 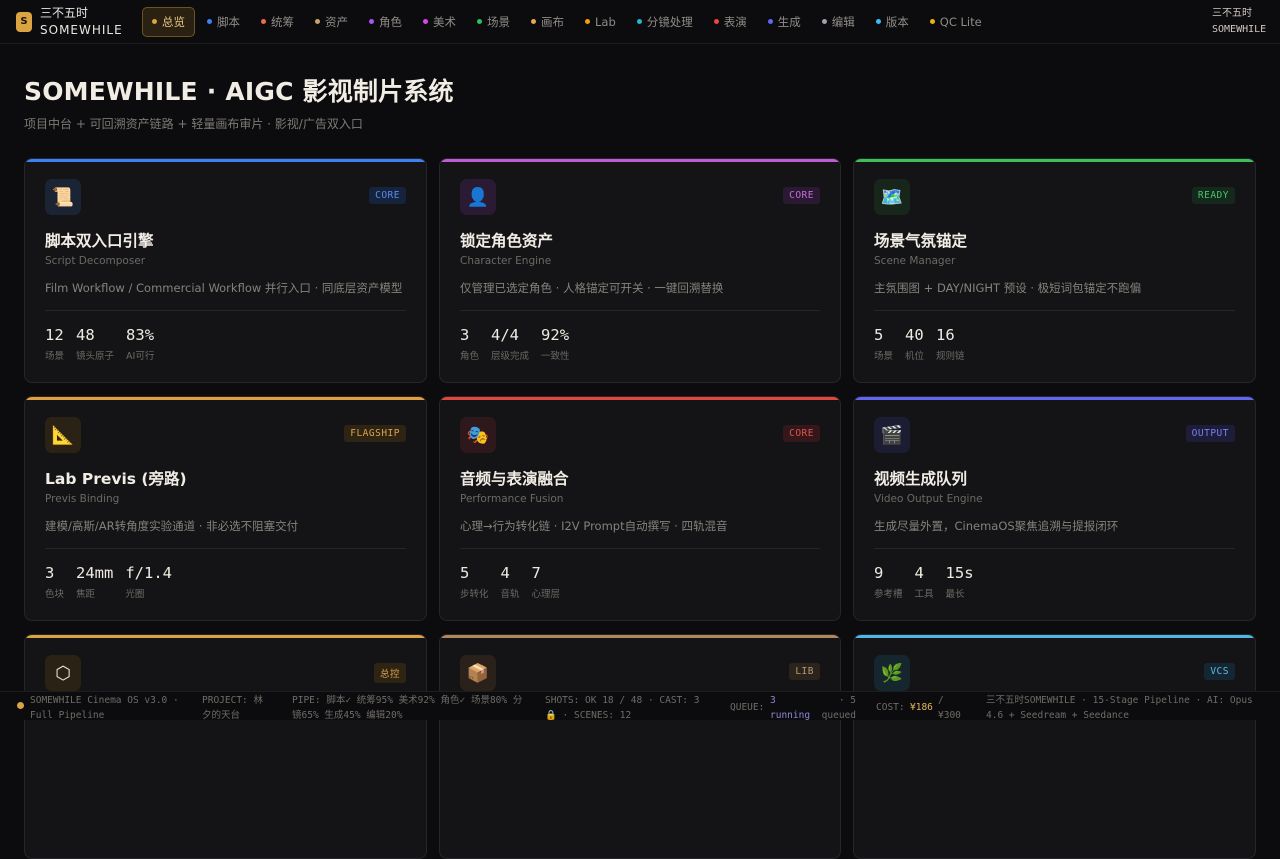 What do you see at coordinates (24, 21) in the screenshot?
I see `brand-logo: S` at bounding box center [24, 21].